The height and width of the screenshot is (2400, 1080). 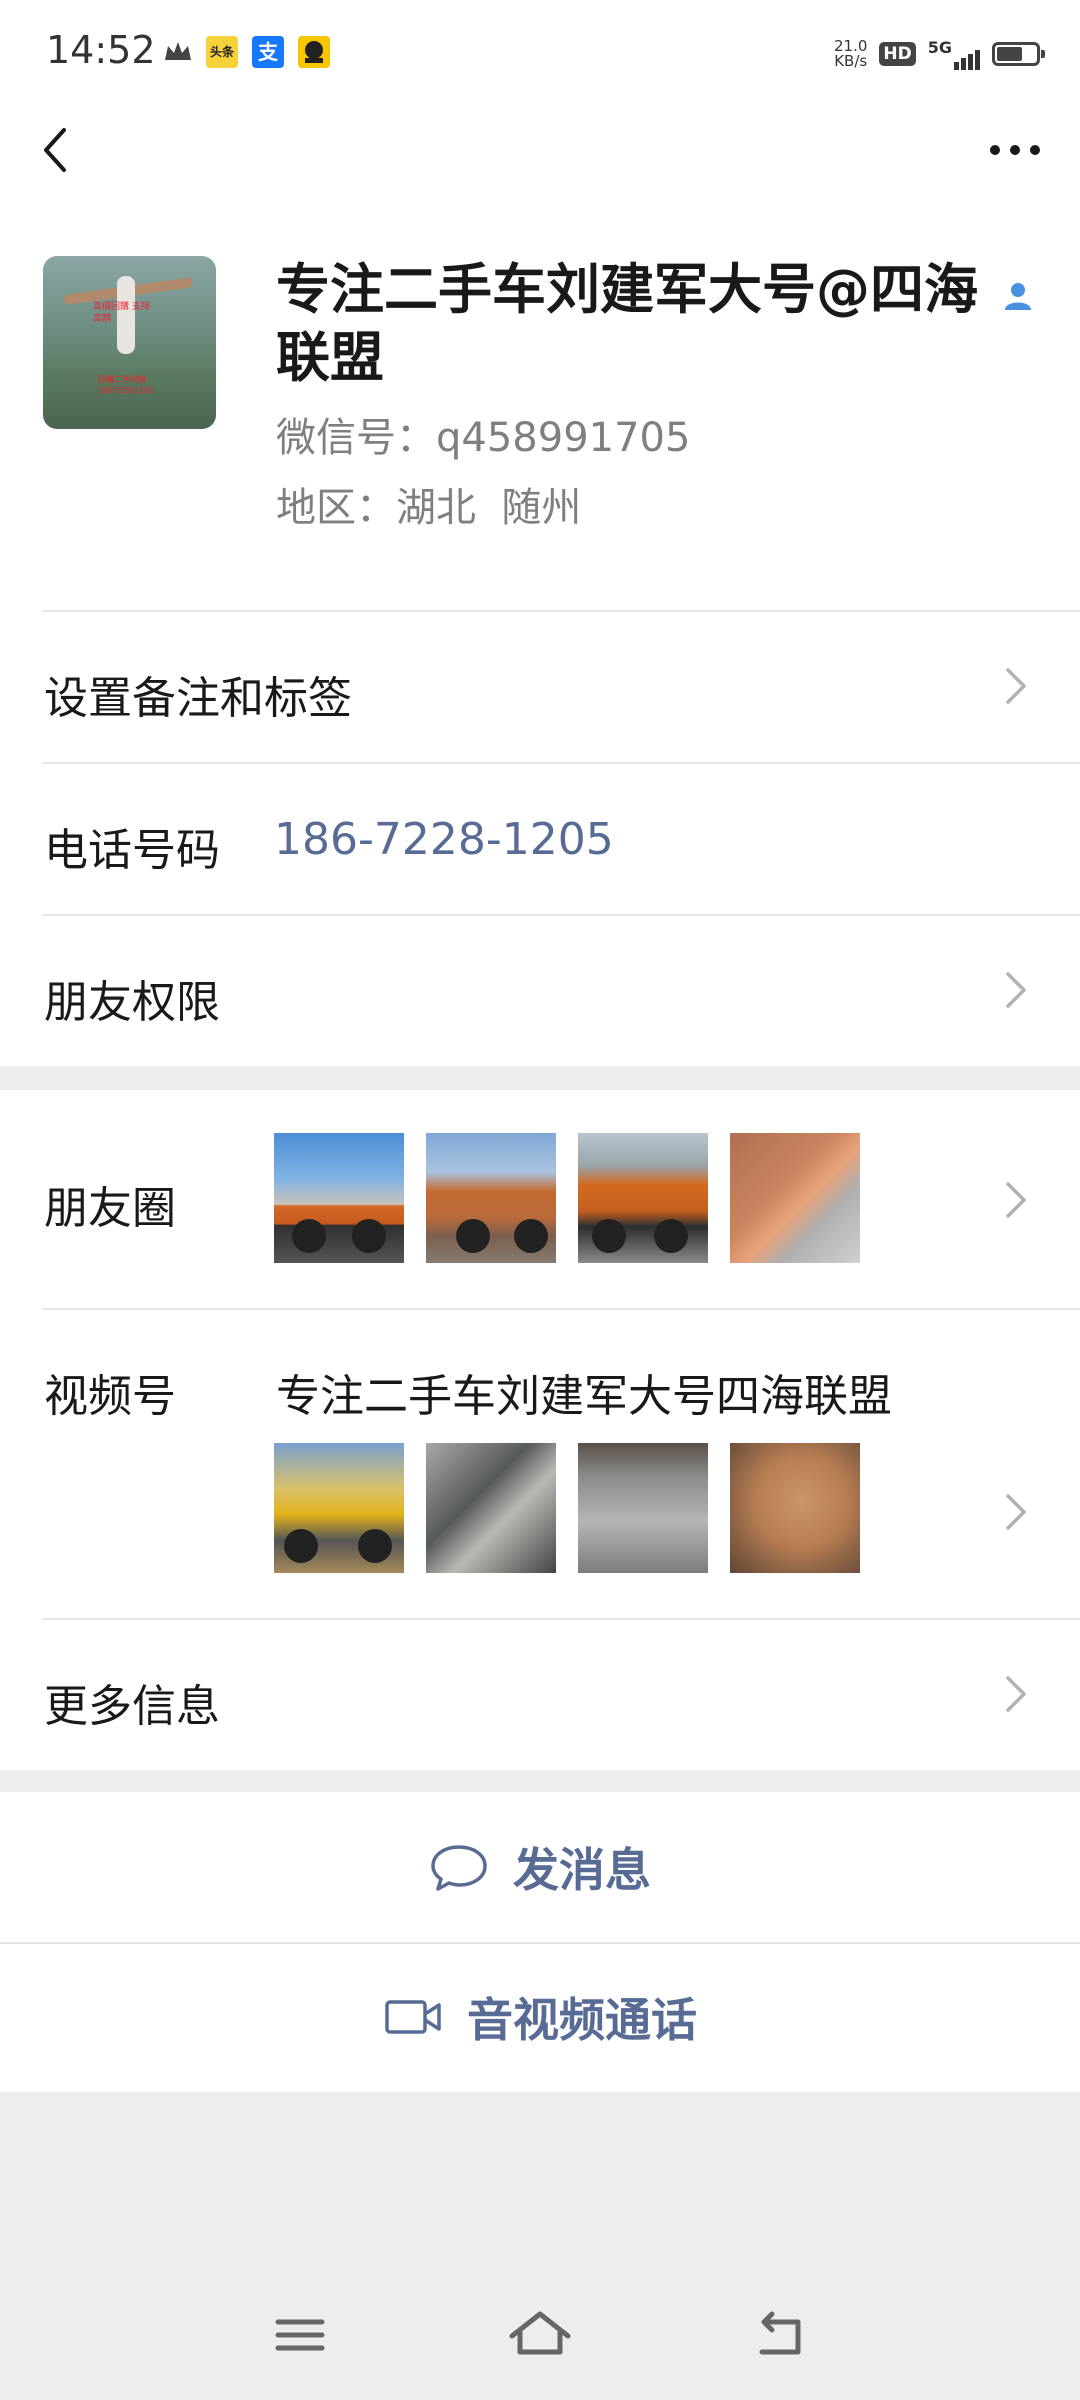 I want to click on verified-user-icon, so click(x=1018, y=296).